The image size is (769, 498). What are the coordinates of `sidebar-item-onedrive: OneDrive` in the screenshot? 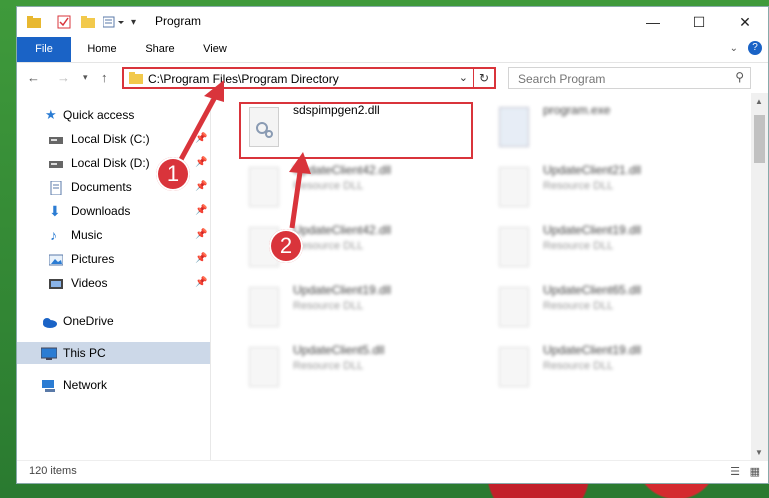 It's located at (113, 321).